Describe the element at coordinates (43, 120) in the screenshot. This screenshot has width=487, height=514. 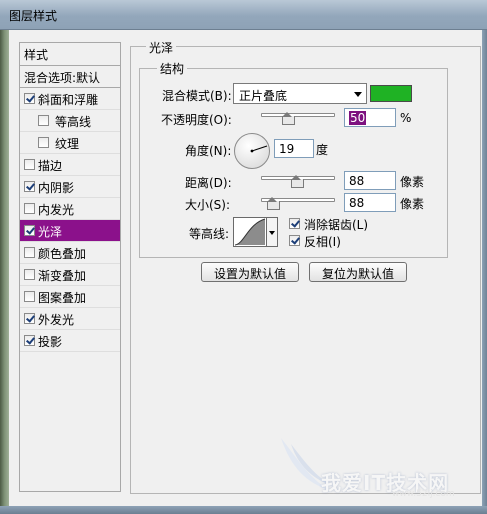
I see `contour-checkbox` at that location.